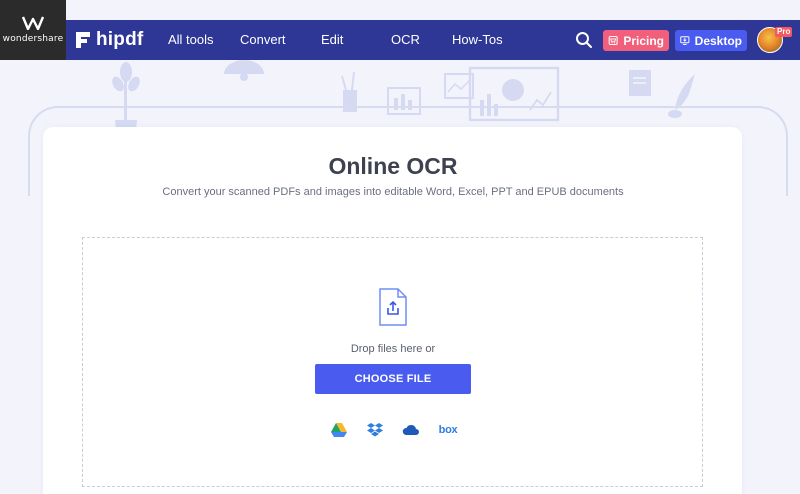 The height and width of the screenshot is (494, 800). I want to click on company-name: wondershare, so click(33, 39).